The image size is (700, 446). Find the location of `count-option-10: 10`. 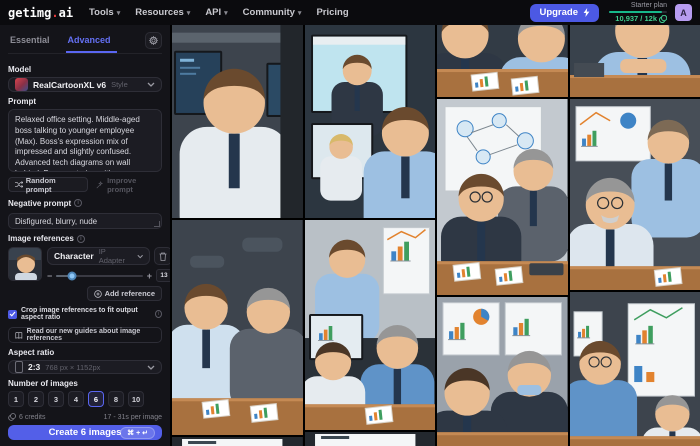

count-option-10: 10 is located at coordinates (136, 399).